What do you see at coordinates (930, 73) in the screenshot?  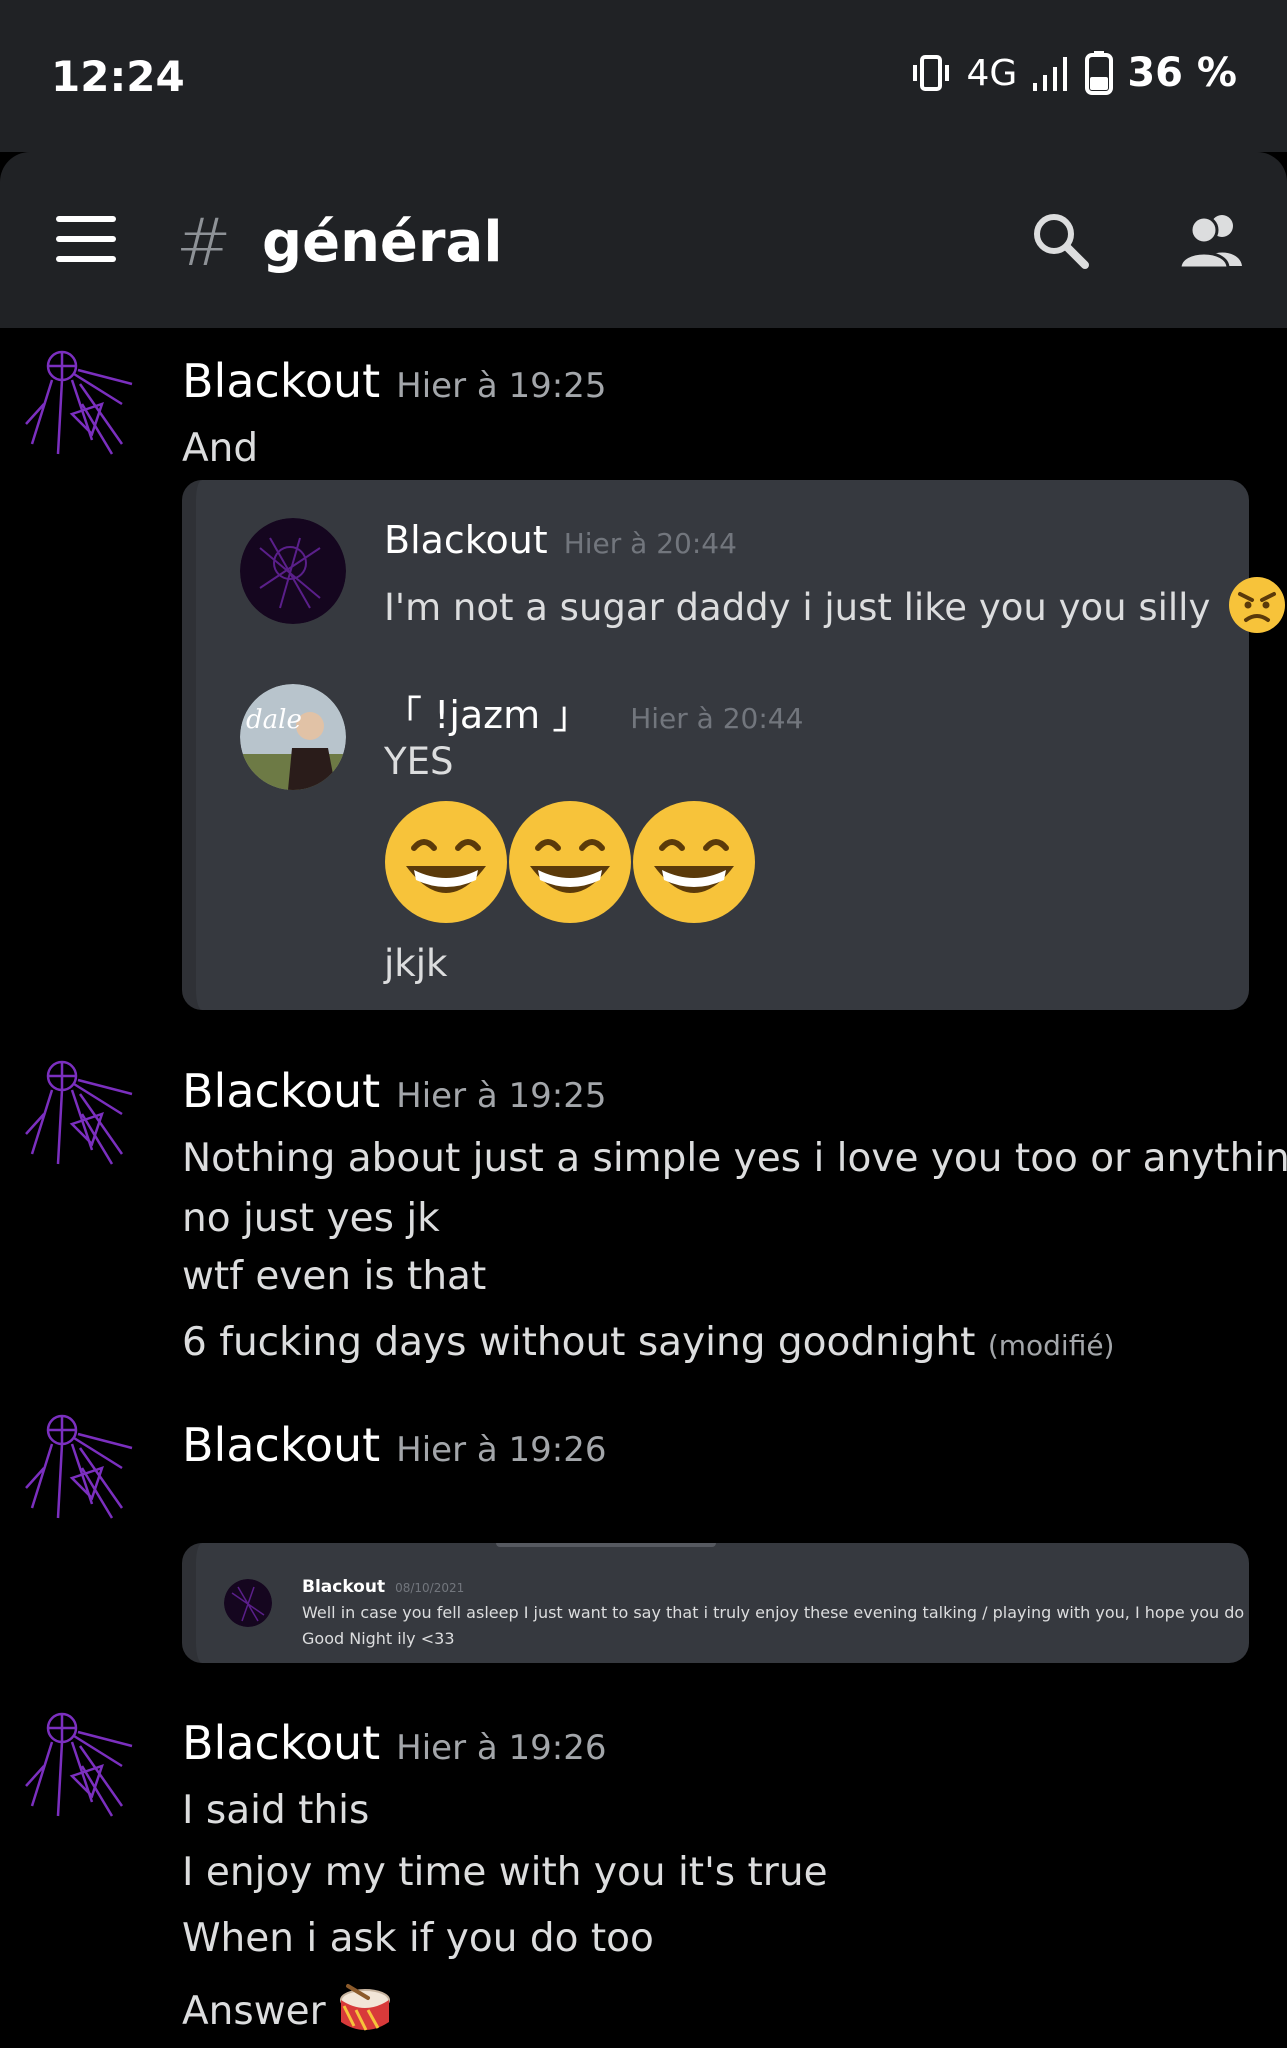 I see `vibrate-icon` at bounding box center [930, 73].